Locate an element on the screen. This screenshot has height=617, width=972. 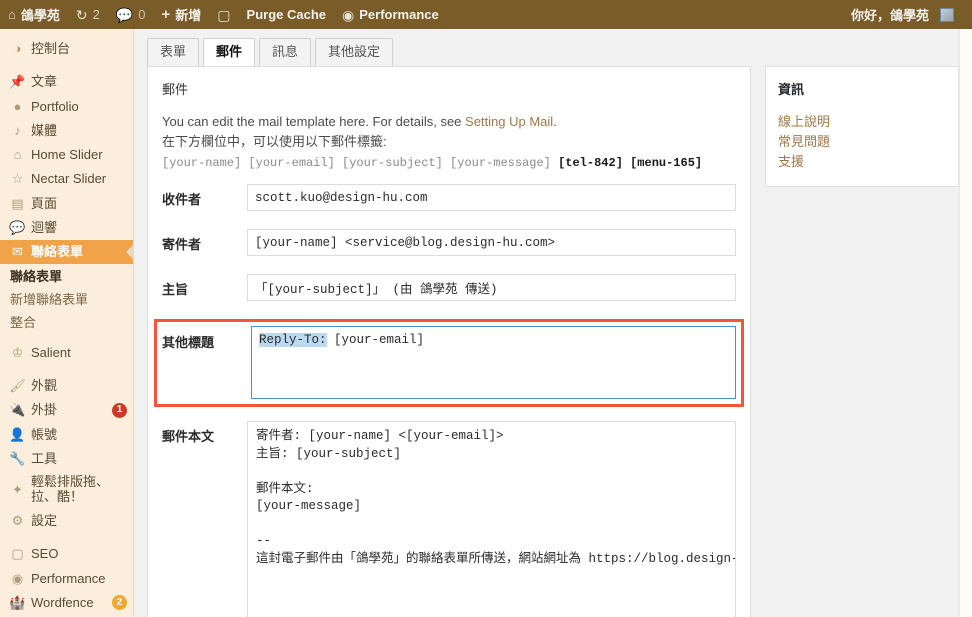
sidebar-item-dashboard: ◑ 控制台 is located at coordinates (66, 49).